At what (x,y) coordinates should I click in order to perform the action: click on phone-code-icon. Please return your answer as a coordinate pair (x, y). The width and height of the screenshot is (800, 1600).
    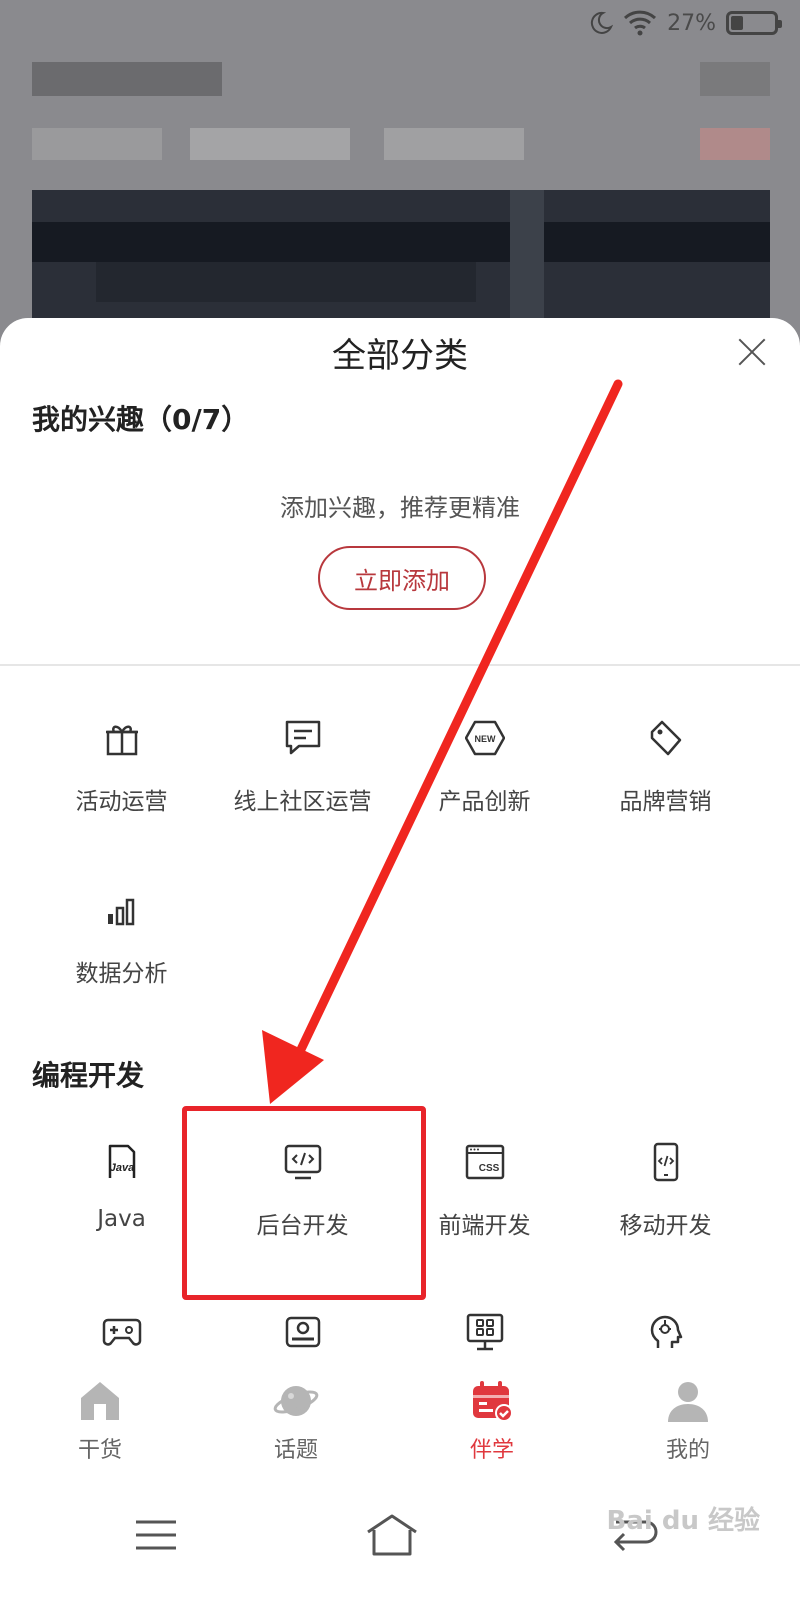
    Looking at the image, I should click on (665, 1162).